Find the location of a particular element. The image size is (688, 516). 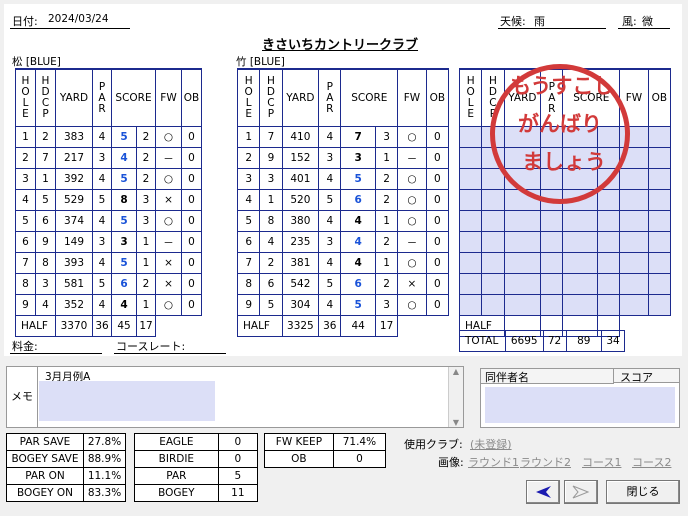

cell-score: 5 is located at coordinates (124, 179).